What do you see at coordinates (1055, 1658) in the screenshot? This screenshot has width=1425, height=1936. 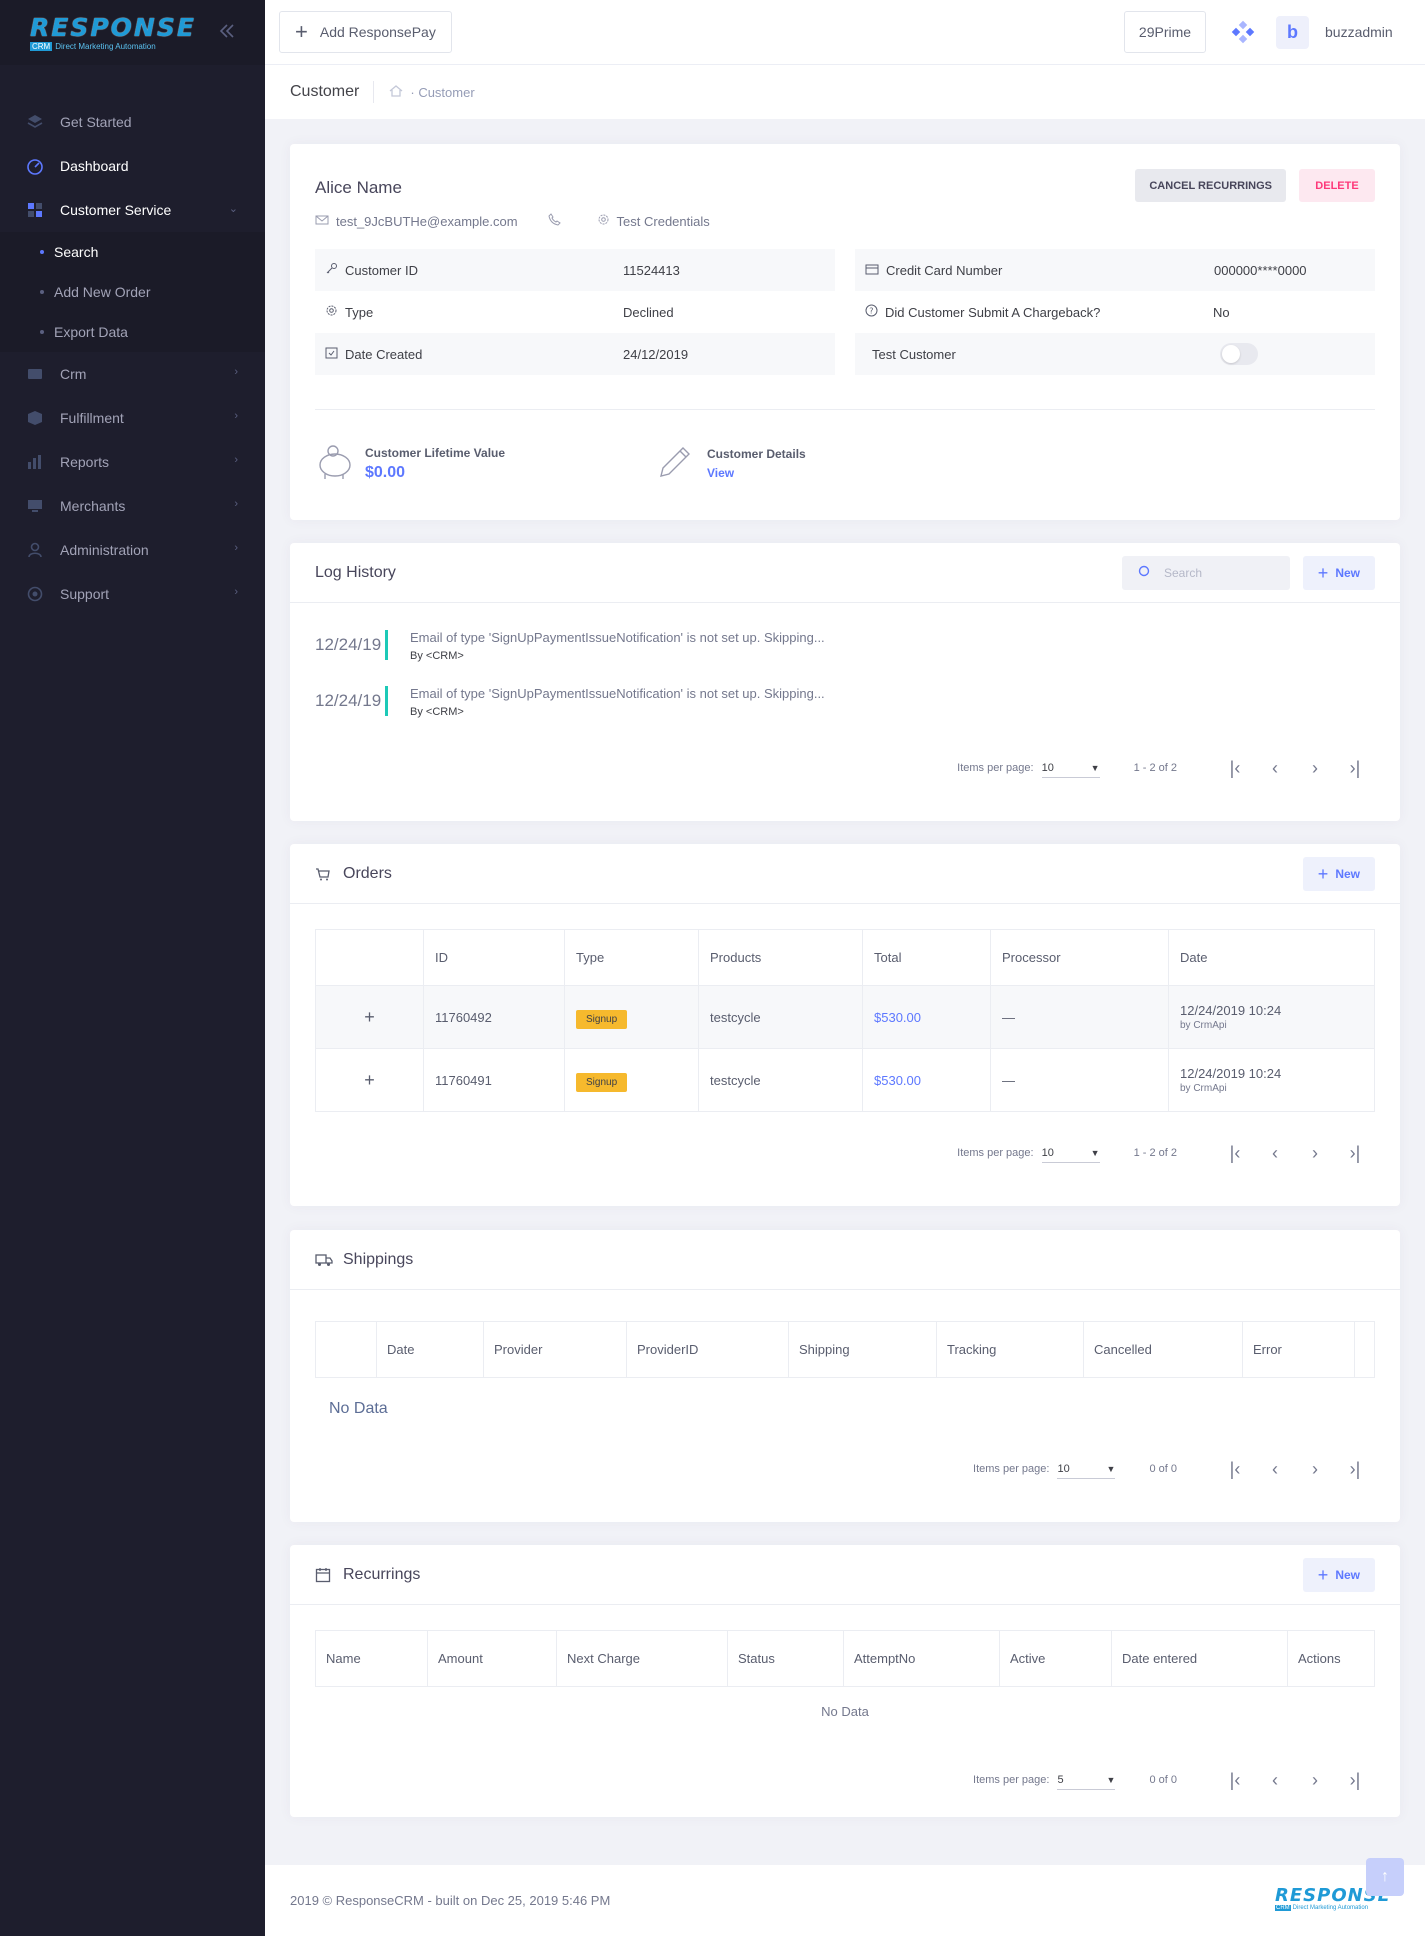 I see `column-header: Active` at bounding box center [1055, 1658].